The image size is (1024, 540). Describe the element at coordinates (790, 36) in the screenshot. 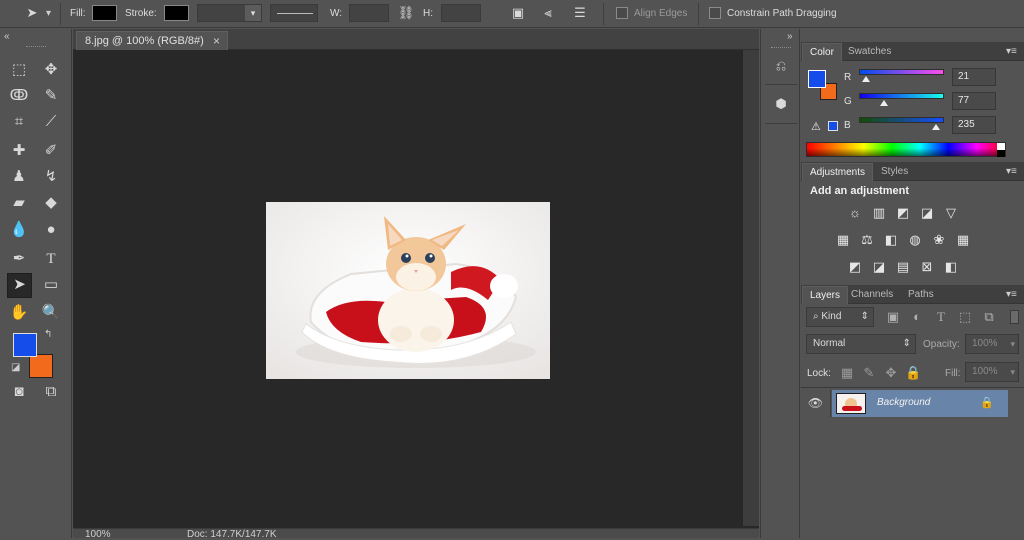

I see `expand-panels-icon: »` at that location.